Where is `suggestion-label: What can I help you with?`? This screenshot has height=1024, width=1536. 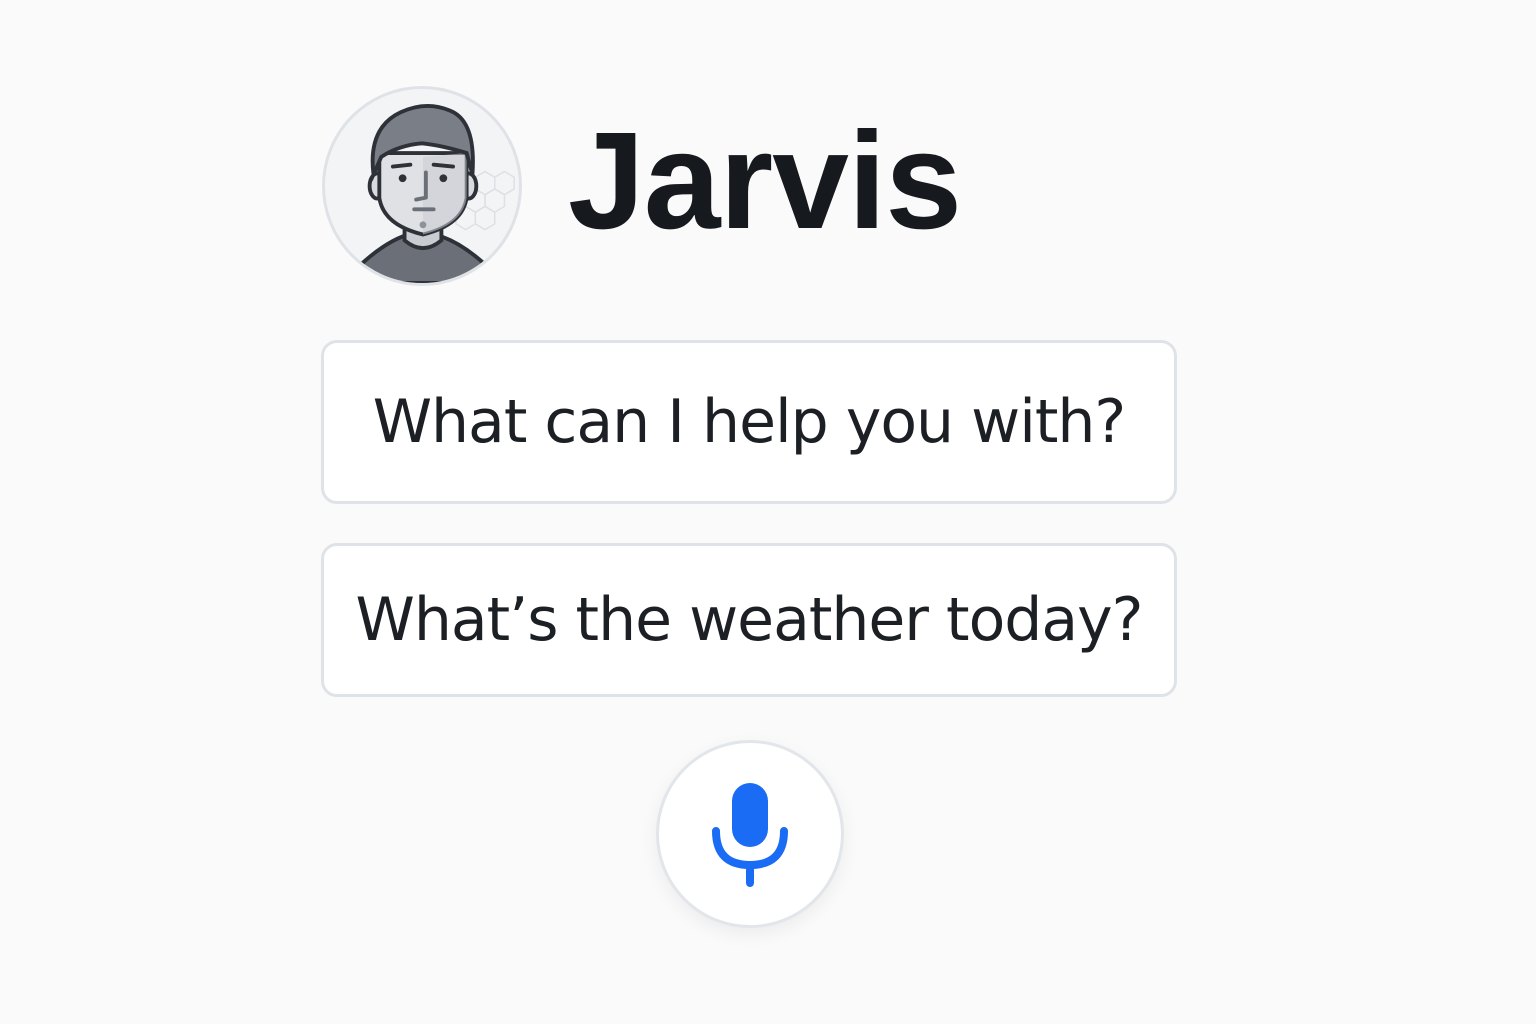
suggestion-label: What can I help you with? is located at coordinates (749, 422).